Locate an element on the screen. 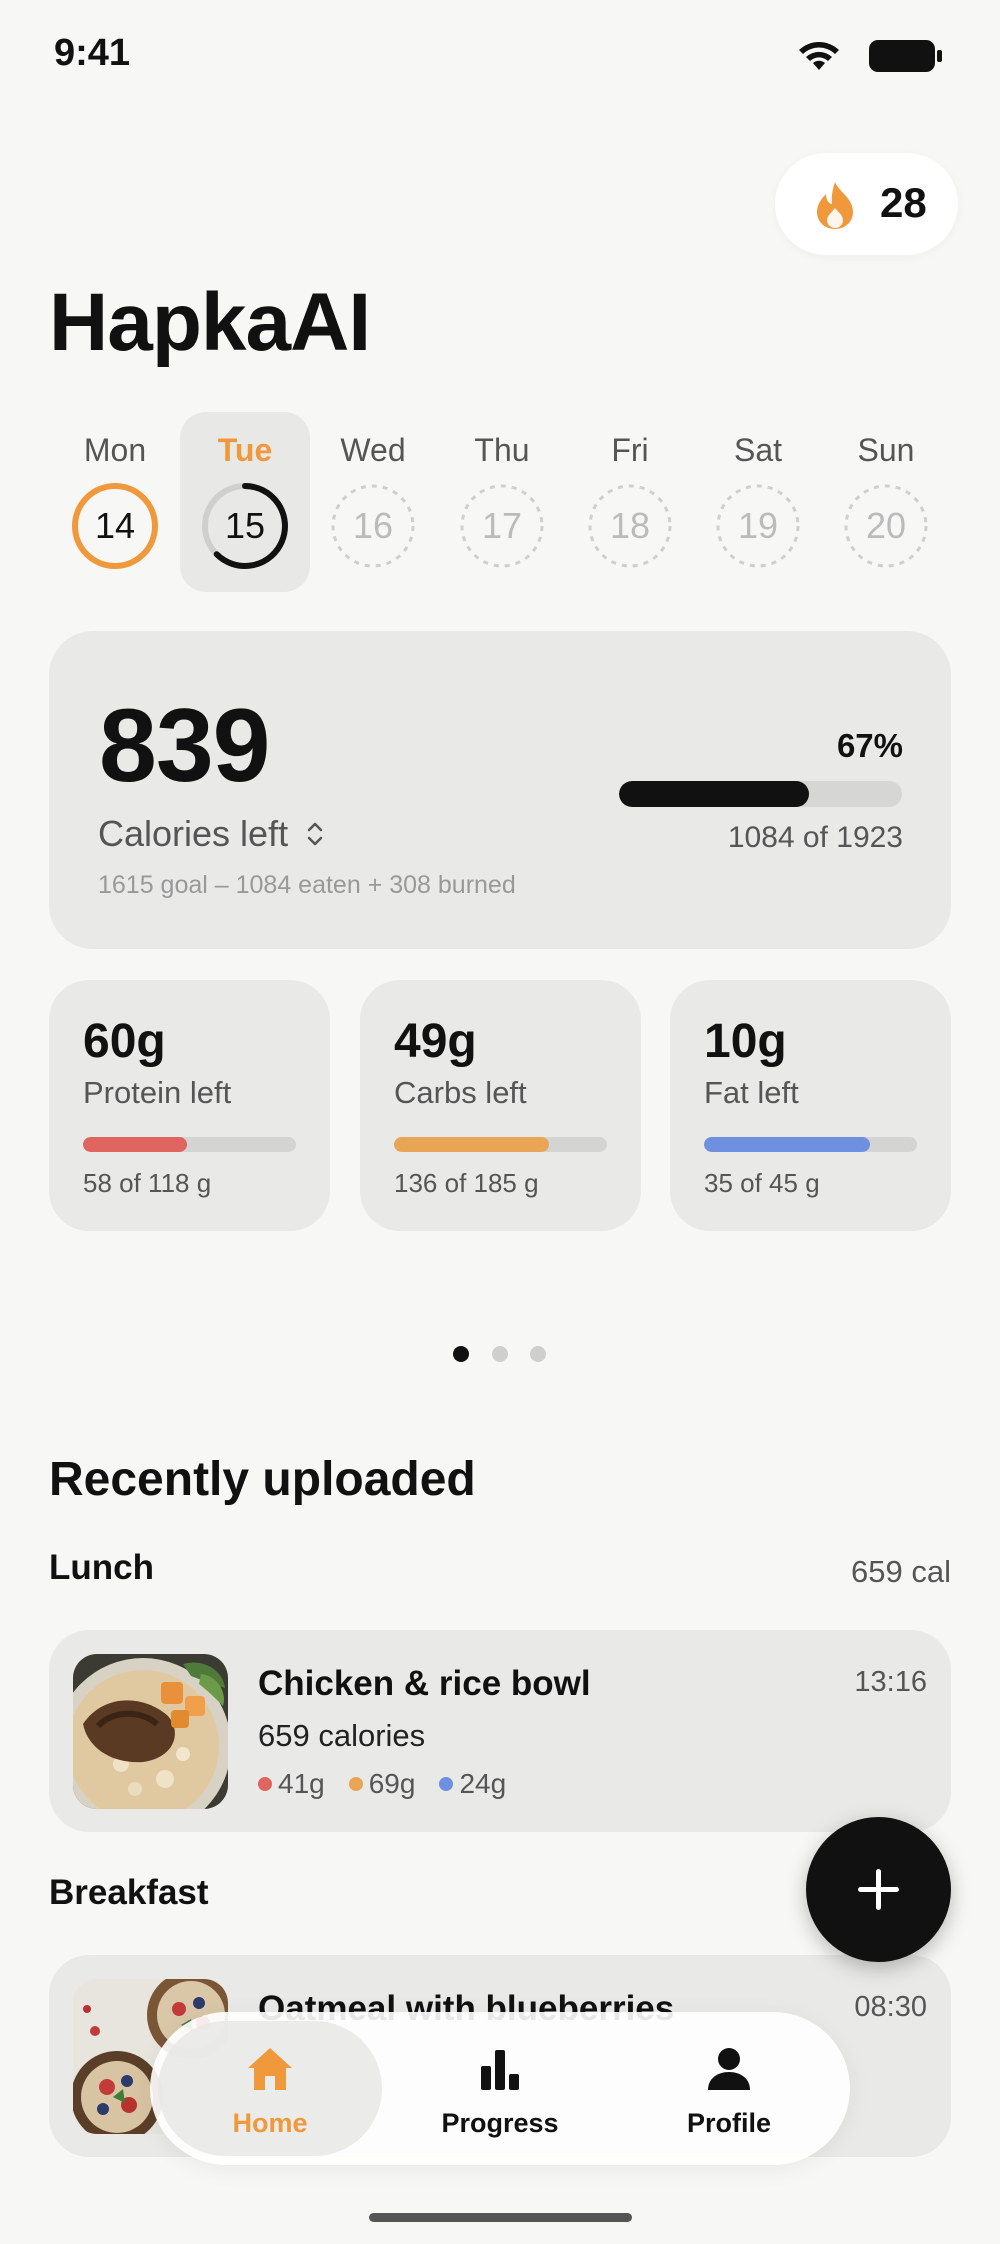 This screenshot has height=2244, width=1000. calories-progress-bar is located at coordinates (760, 794).